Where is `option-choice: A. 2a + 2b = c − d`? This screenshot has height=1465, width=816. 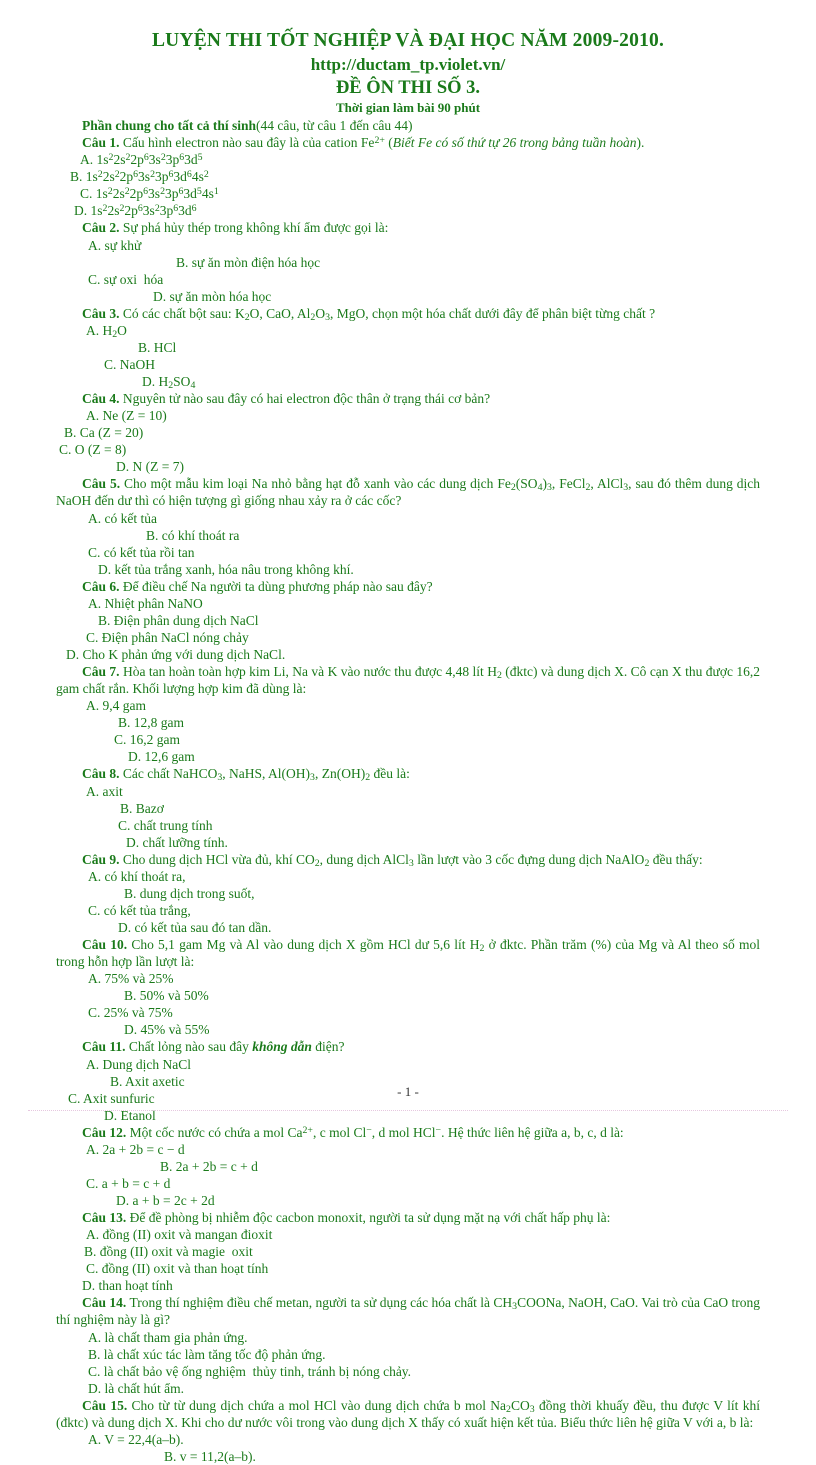
option-choice: A. 2a + 2b = c − d is located at coordinates (423, 1149).